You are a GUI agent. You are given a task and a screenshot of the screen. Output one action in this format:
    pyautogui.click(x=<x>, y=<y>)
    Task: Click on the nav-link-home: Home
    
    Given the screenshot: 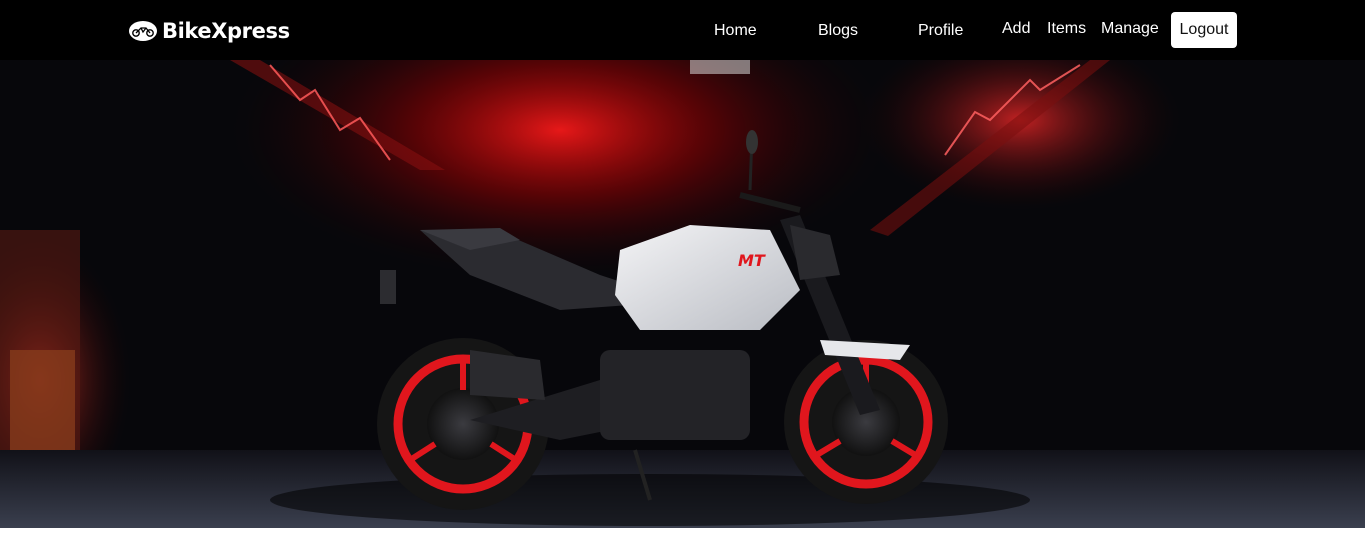 What is the action you would take?
    pyautogui.click(x=735, y=31)
    